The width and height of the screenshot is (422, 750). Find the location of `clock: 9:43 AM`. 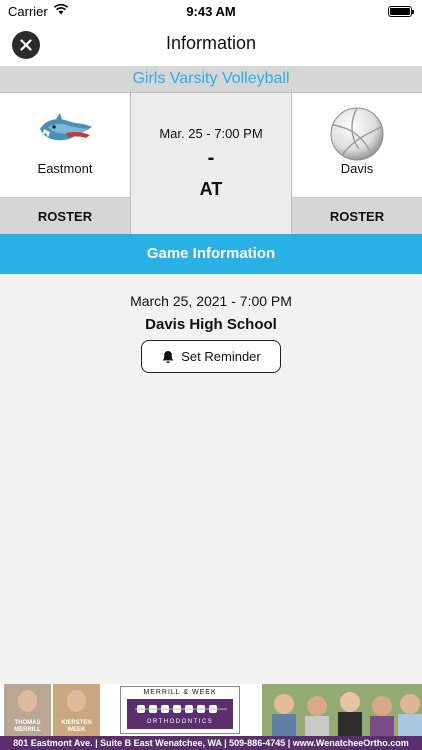

clock: 9:43 AM is located at coordinates (211, 11).